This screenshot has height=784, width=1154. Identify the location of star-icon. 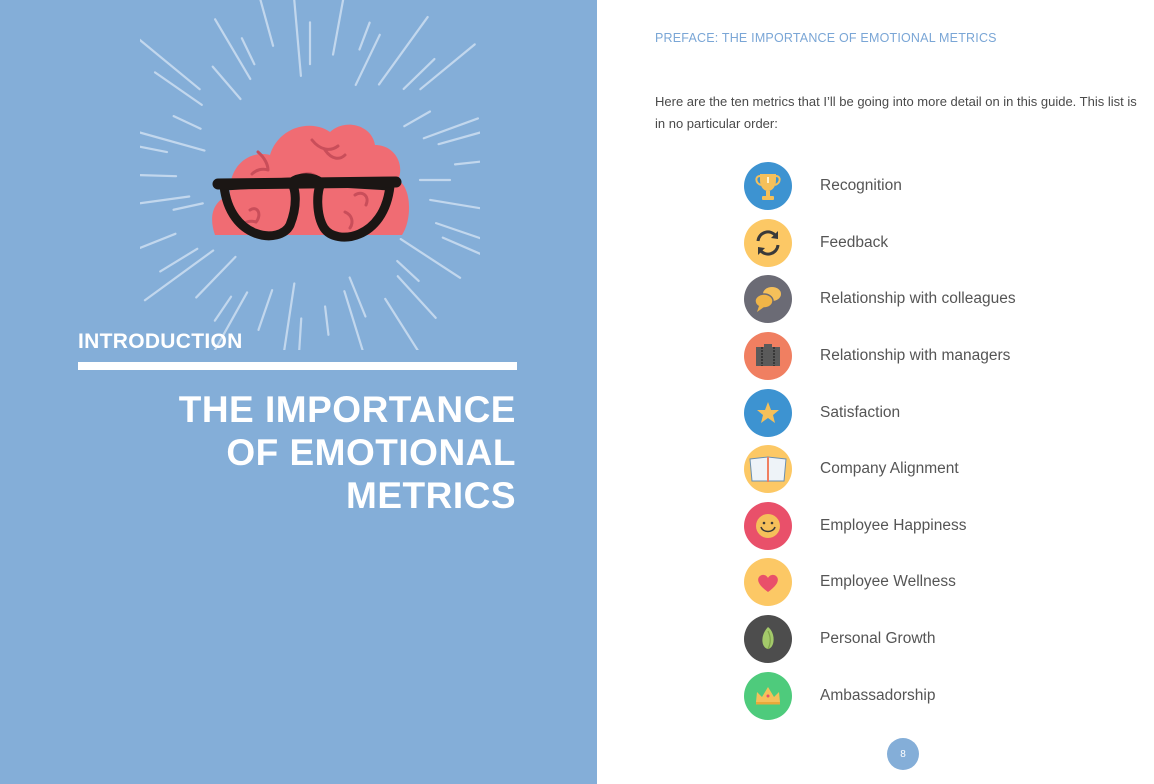
(768, 412).